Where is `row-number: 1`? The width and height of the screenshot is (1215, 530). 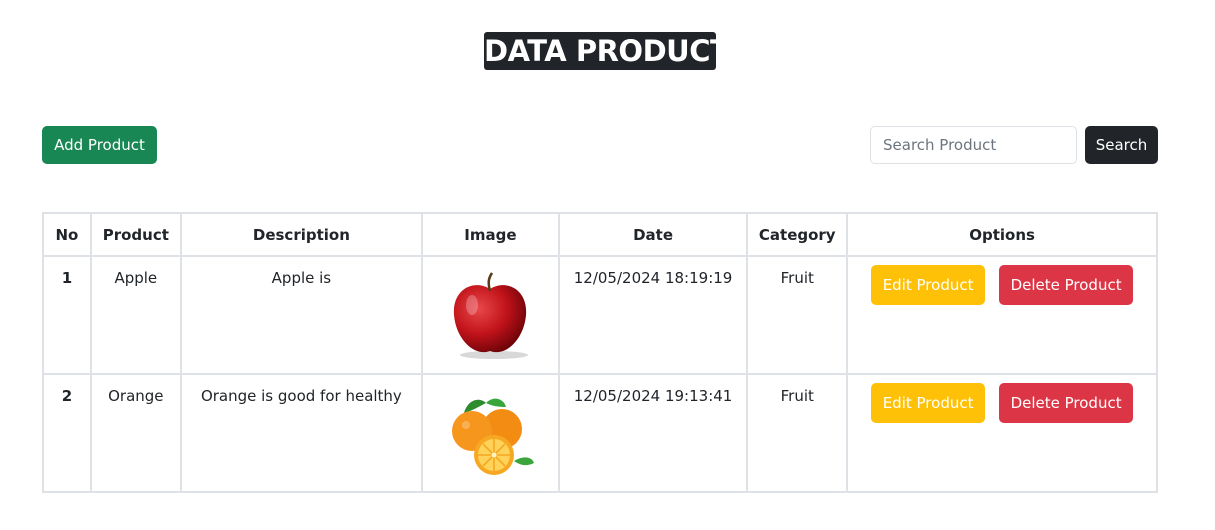
row-number: 1 is located at coordinates (67, 315).